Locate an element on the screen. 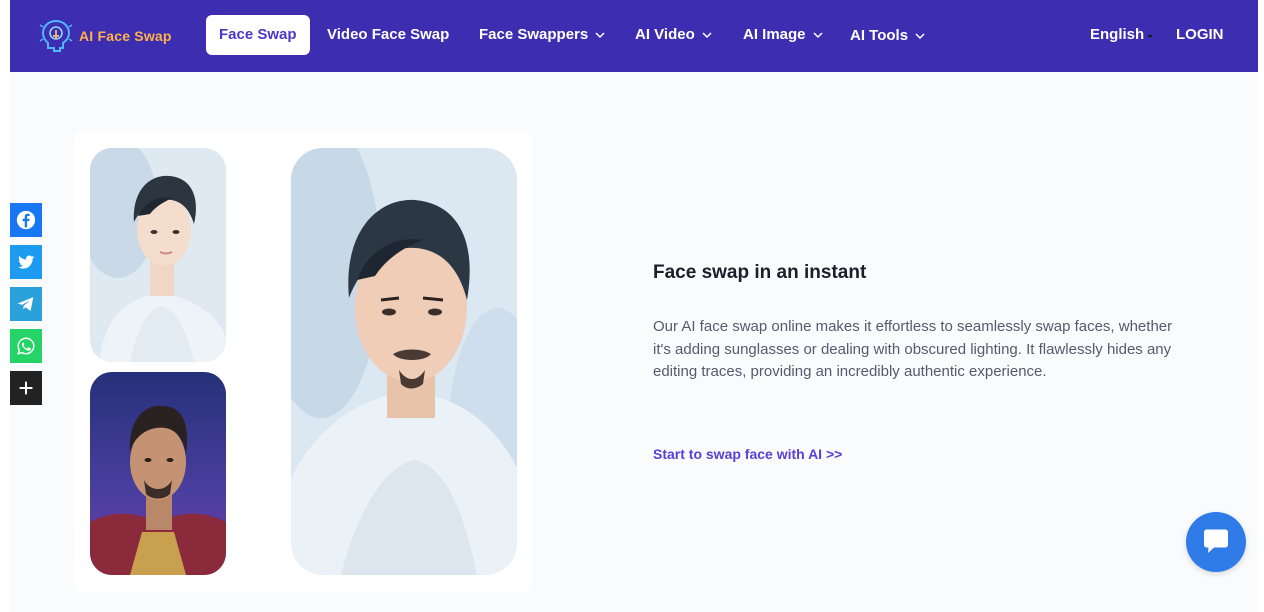 The width and height of the screenshot is (1264, 612). facebook-icon is located at coordinates (26, 220).